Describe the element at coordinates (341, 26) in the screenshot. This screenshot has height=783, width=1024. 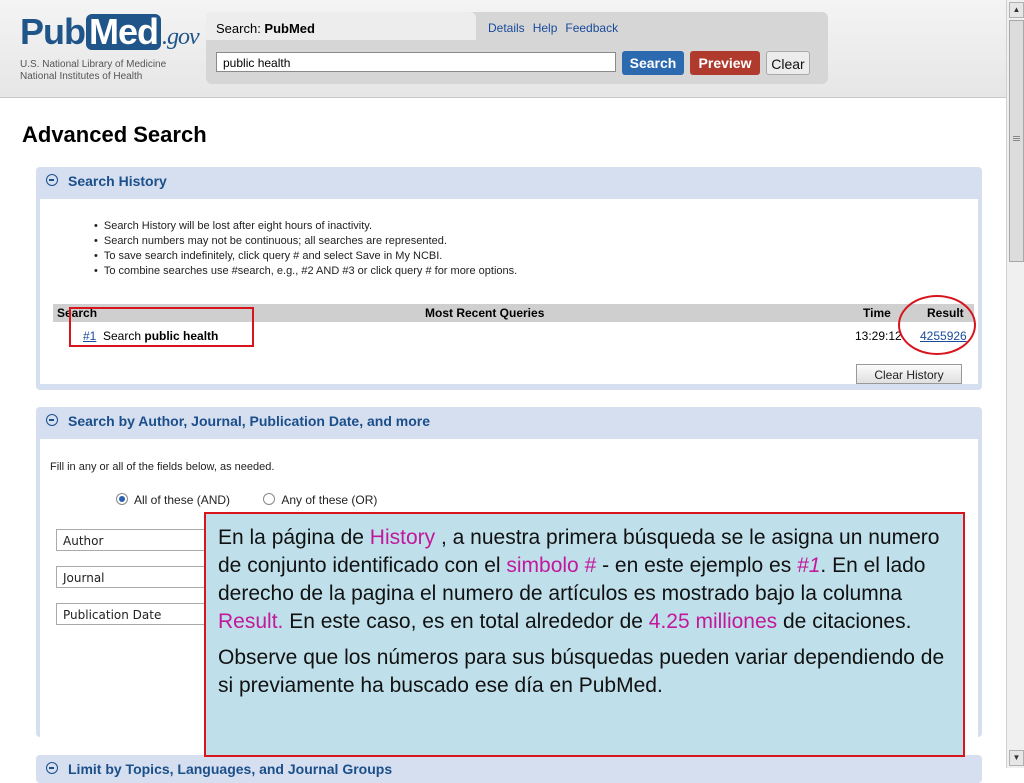
I see `database-tab: Search: PubMed` at that location.